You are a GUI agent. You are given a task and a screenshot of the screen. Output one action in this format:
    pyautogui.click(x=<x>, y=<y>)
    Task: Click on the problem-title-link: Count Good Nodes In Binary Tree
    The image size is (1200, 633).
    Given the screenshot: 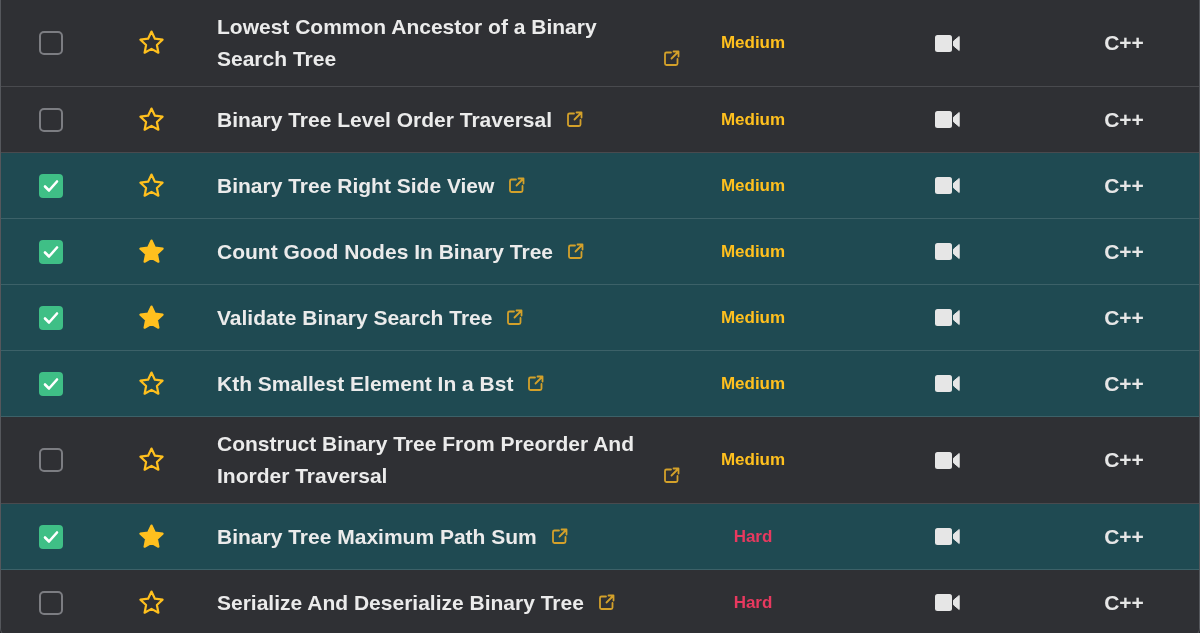 What is the action you would take?
    pyautogui.click(x=385, y=251)
    